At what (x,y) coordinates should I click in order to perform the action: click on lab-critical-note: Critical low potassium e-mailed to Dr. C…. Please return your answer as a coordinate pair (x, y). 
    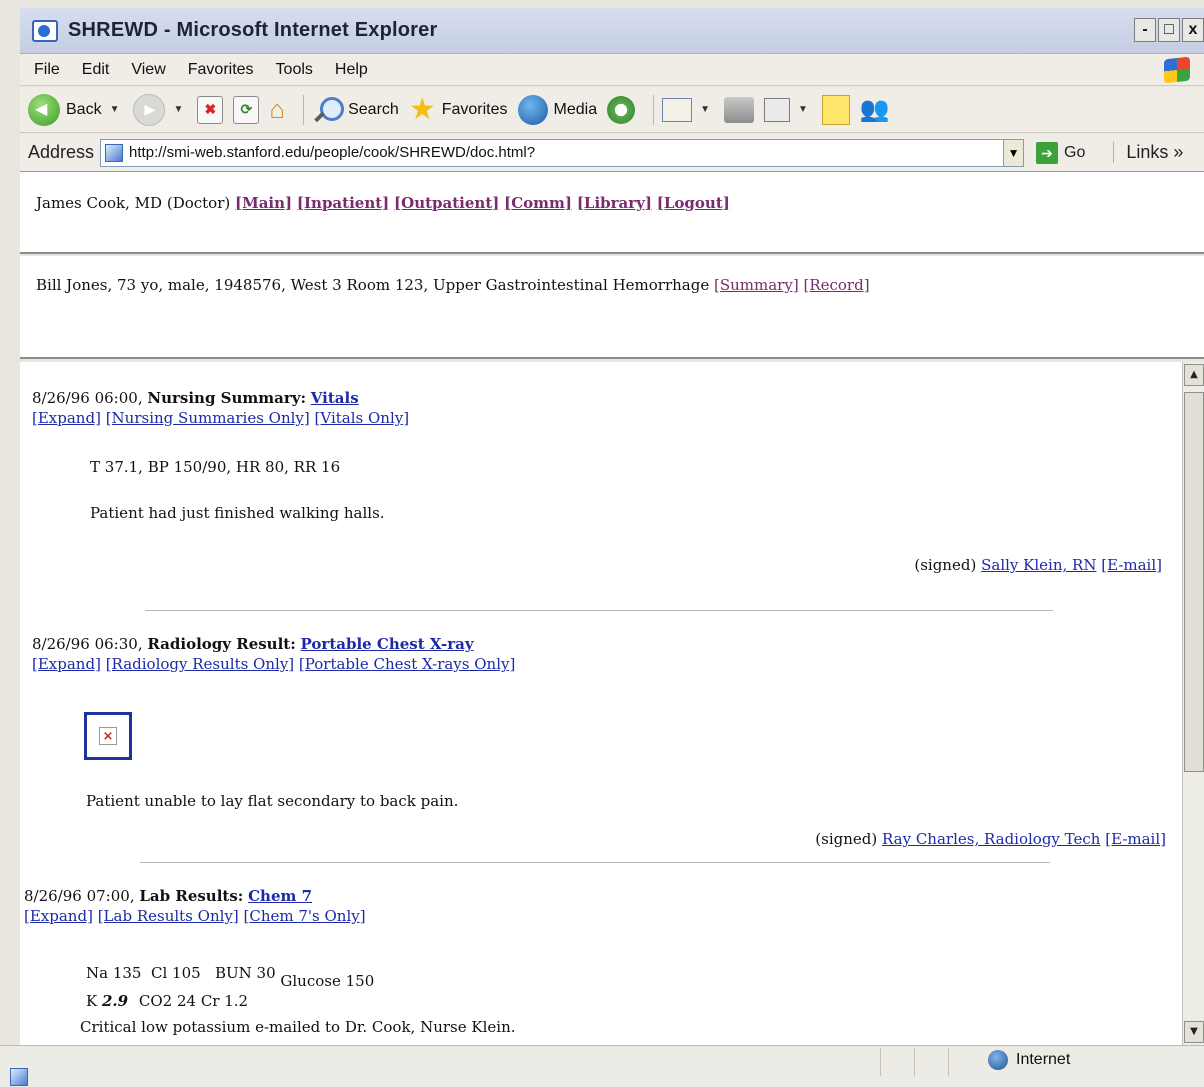
    Looking at the image, I should click on (298, 1027).